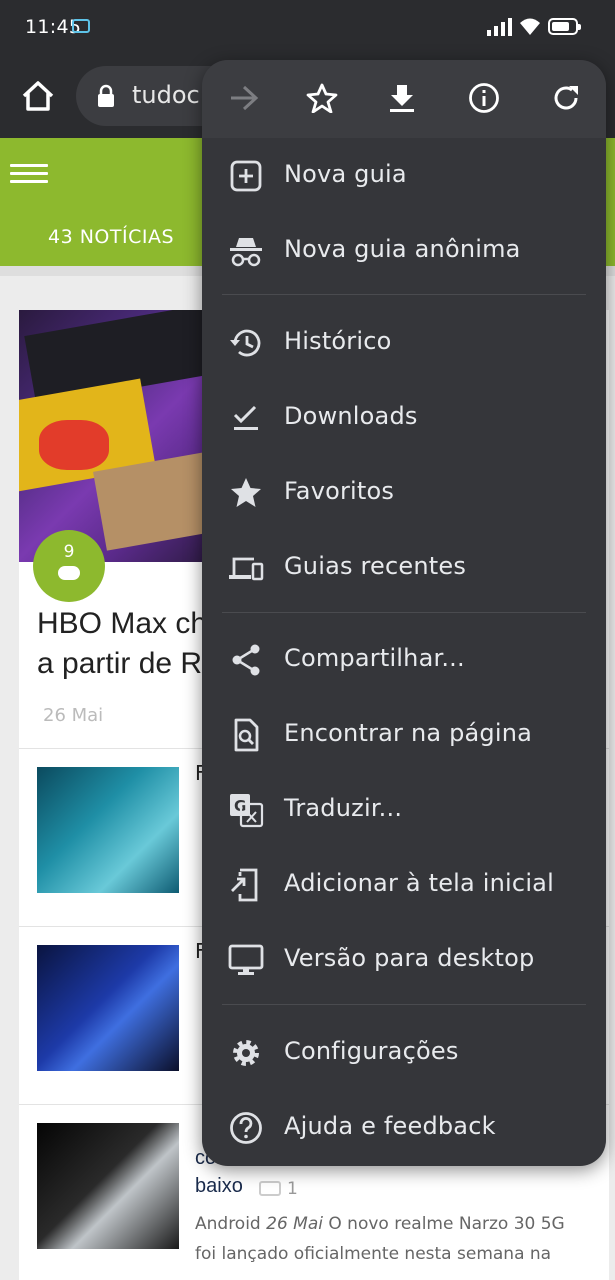  I want to click on forward-button, so click(244, 98).